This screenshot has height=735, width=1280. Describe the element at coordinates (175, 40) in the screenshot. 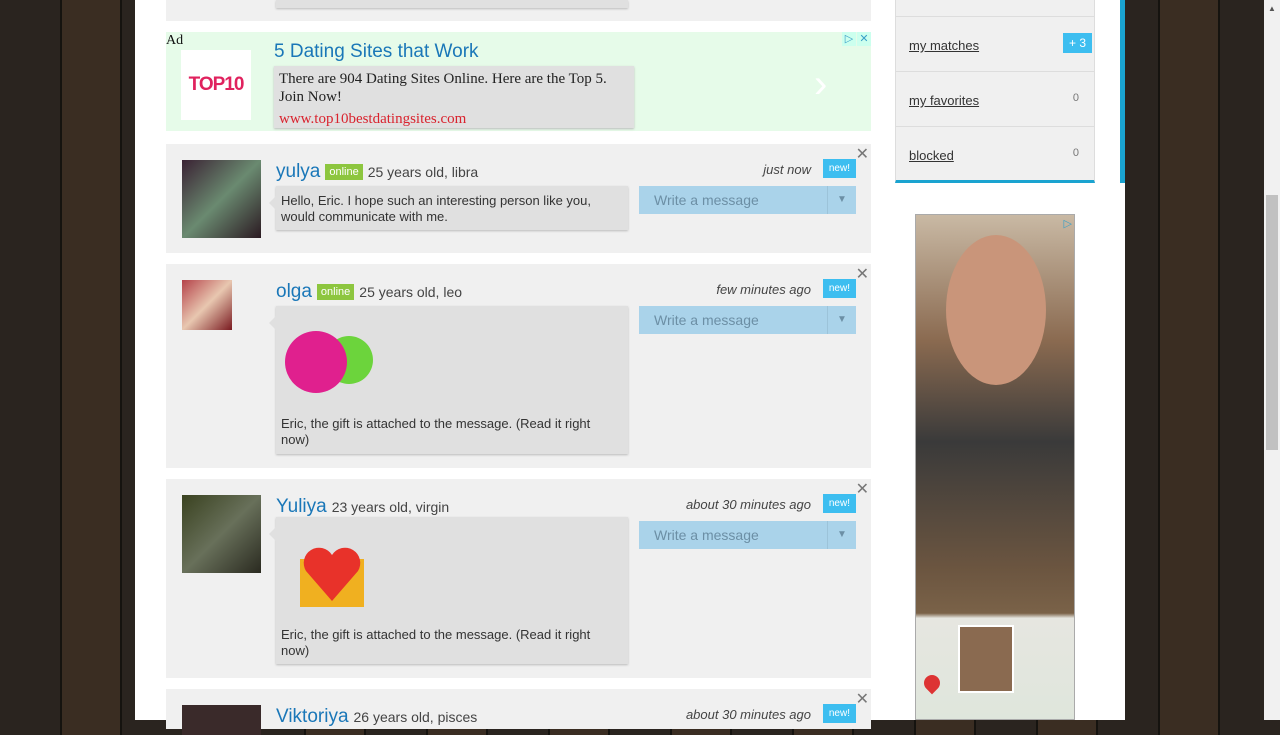

I see `ad-label: Ad` at that location.